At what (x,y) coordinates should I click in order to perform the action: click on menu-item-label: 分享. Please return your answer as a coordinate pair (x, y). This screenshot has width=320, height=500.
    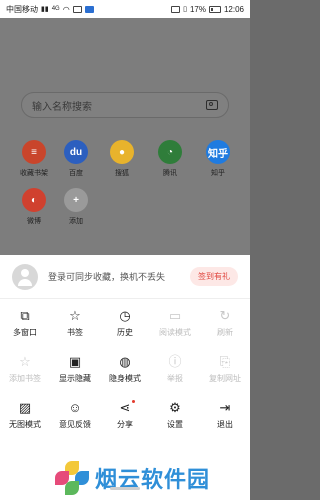
    Looking at the image, I should click on (125, 424).